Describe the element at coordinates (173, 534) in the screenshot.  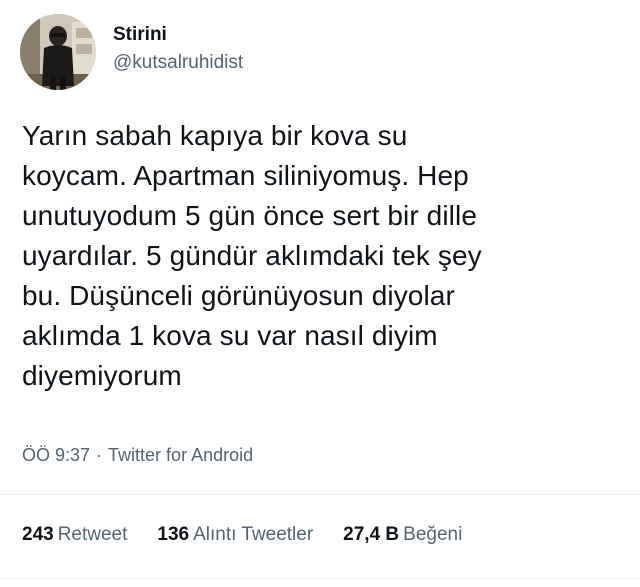
I see `quotes-count: 136` at that location.